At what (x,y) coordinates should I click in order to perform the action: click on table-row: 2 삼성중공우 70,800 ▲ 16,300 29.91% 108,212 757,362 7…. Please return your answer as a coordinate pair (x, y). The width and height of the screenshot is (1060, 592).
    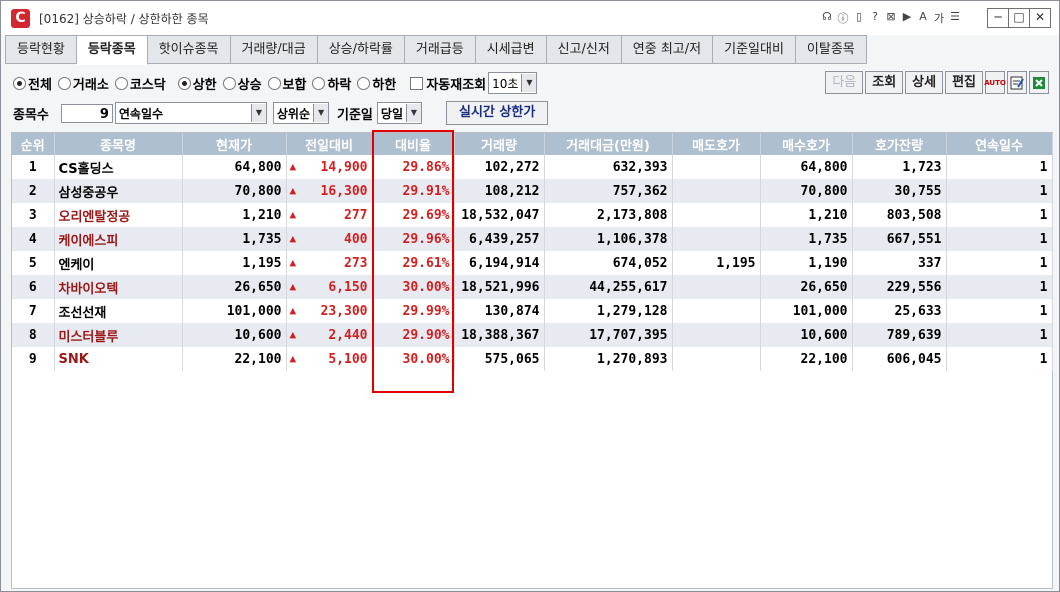
    Looking at the image, I should click on (532, 191).